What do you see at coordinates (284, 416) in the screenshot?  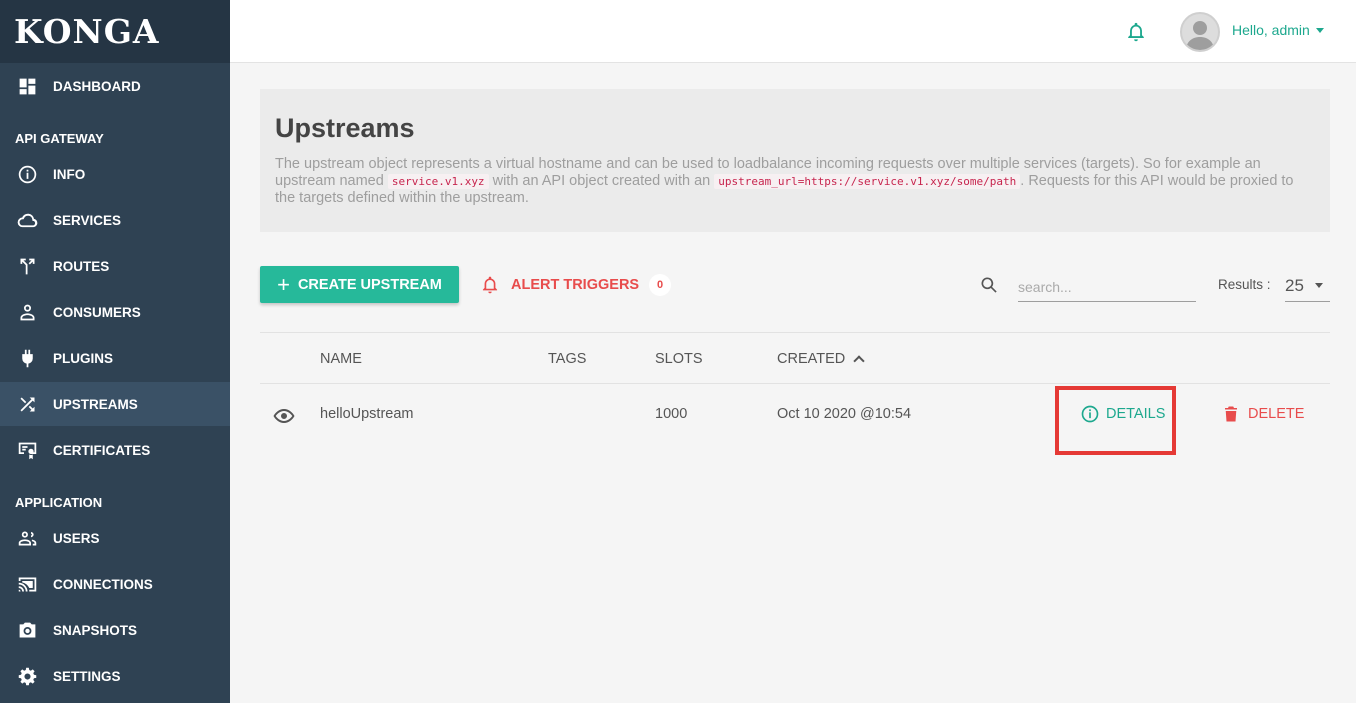 I see `view-eye-icon` at bounding box center [284, 416].